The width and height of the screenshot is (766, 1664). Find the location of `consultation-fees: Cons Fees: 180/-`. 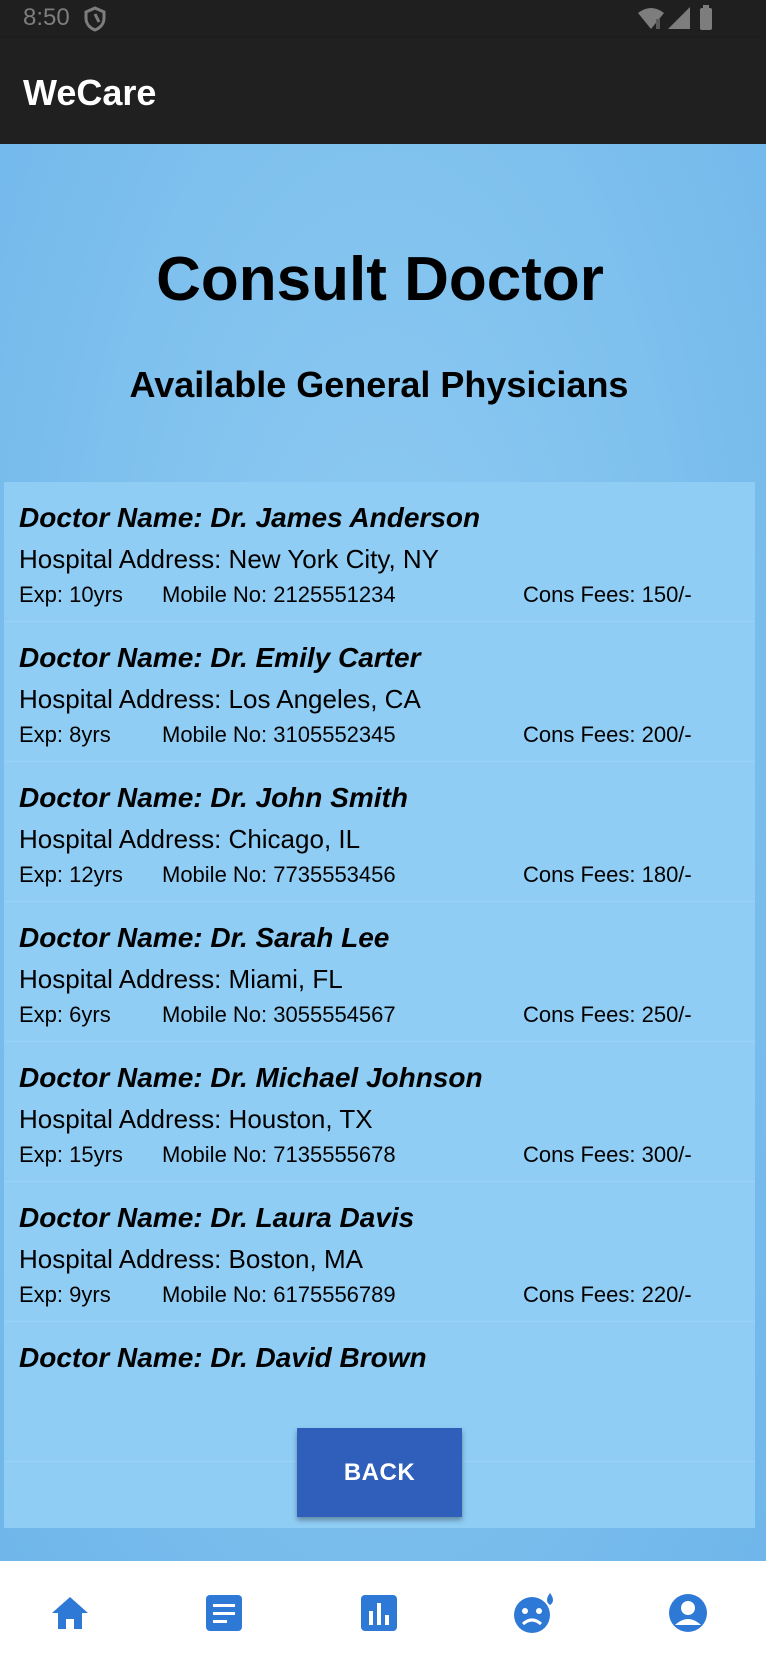

consultation-fees: Cons Fees: 180/- is located at coordinates (607, 874).